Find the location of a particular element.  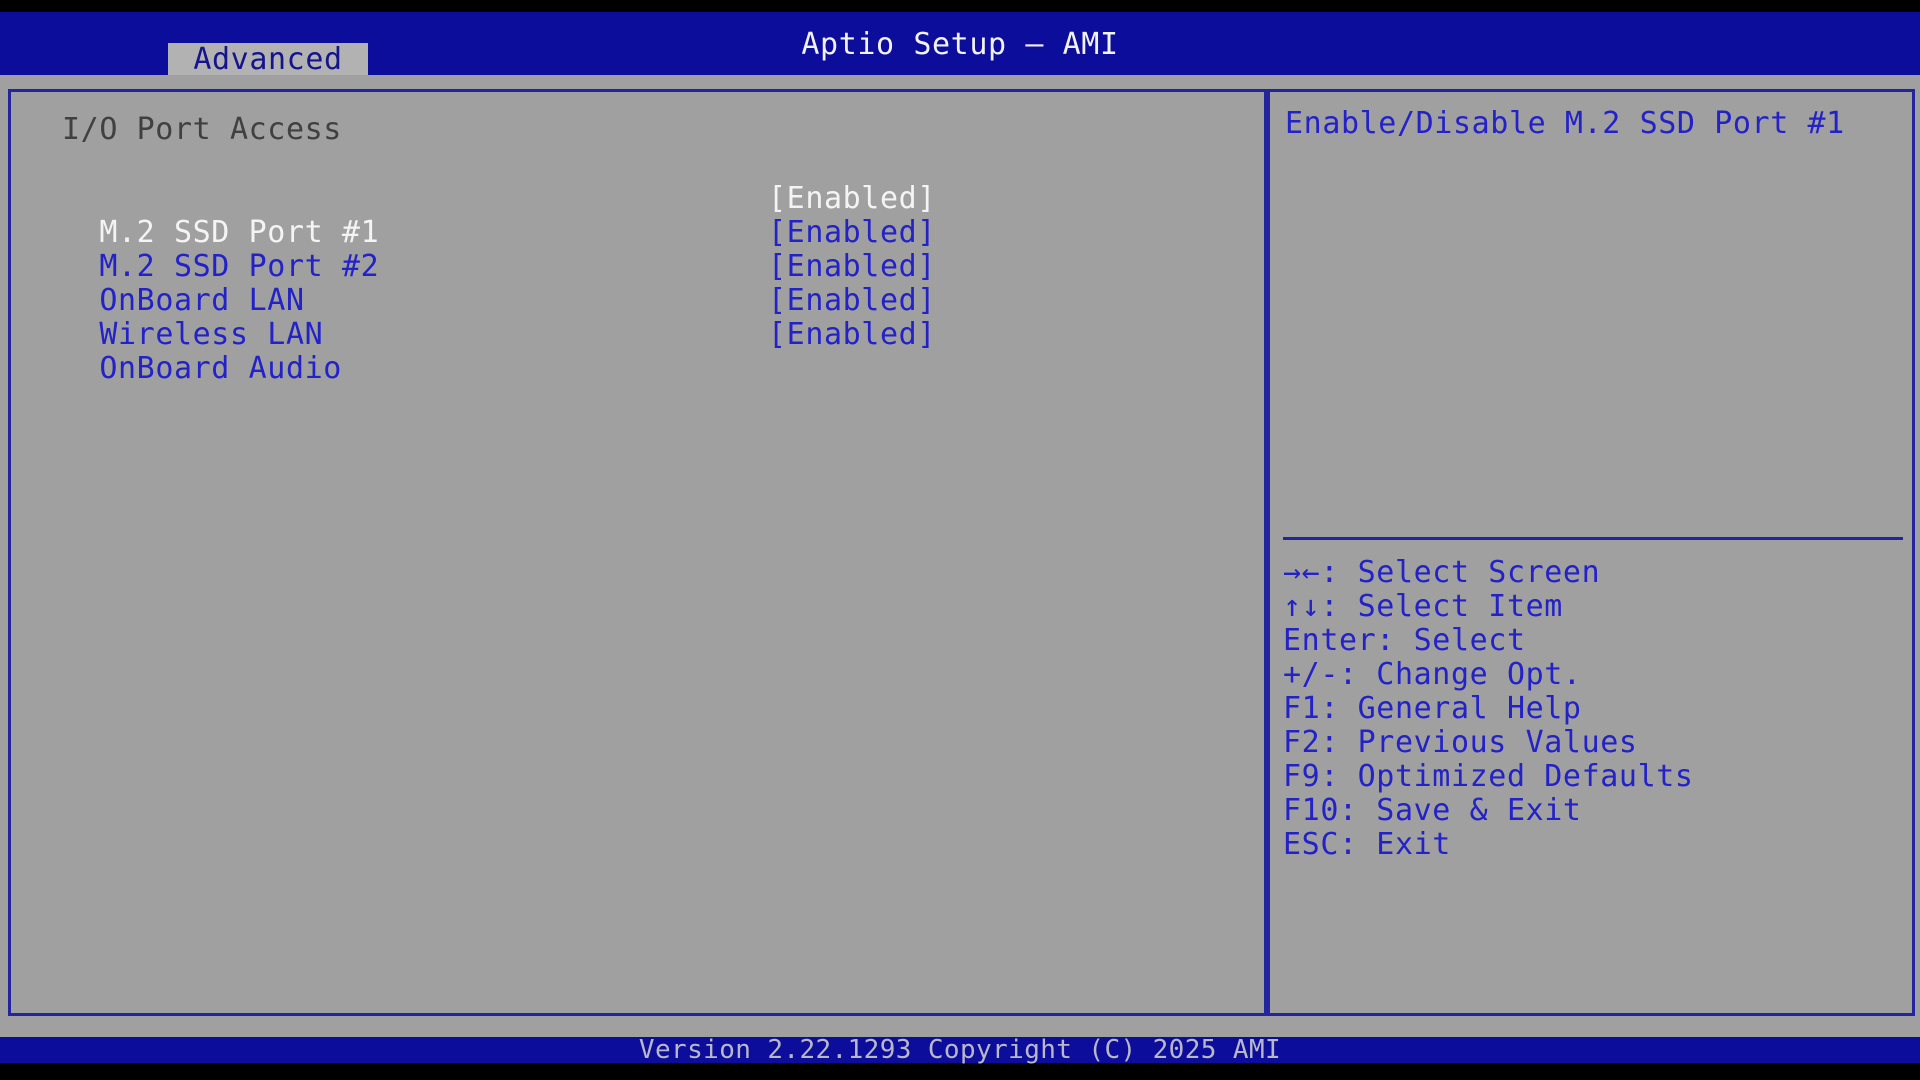

version-text: Version 2.22.1293 Copyright (C) 2025 AMI is located at coordinates (960, 1050).